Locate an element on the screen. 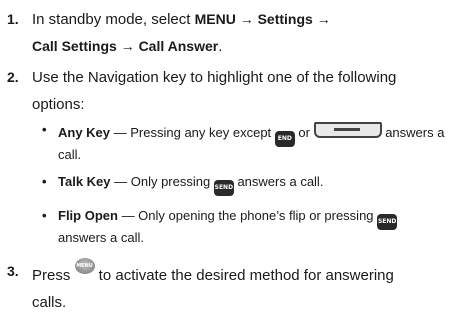 Image resolution: width=473 pixels, height=317 pixels. option-term-any-key: Any Key is located at coordinates (84, 132).